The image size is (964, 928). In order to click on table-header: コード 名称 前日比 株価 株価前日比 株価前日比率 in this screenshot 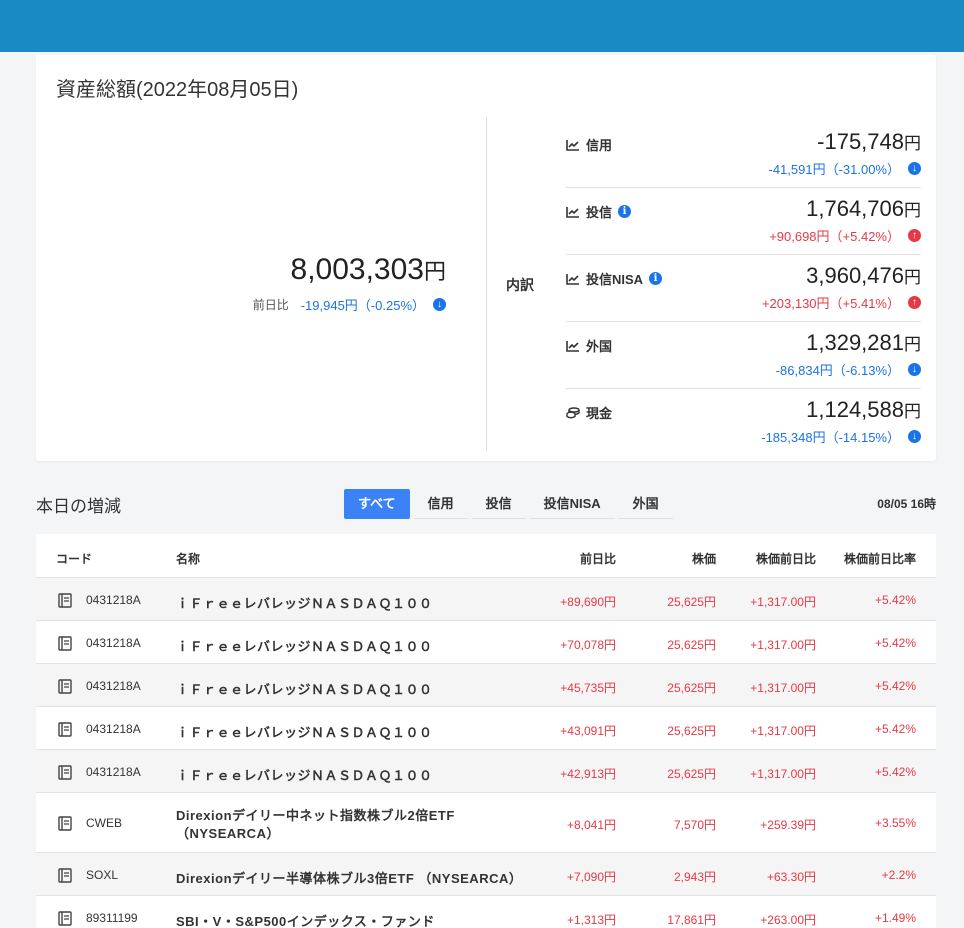, I will do `click(486, 556)`.